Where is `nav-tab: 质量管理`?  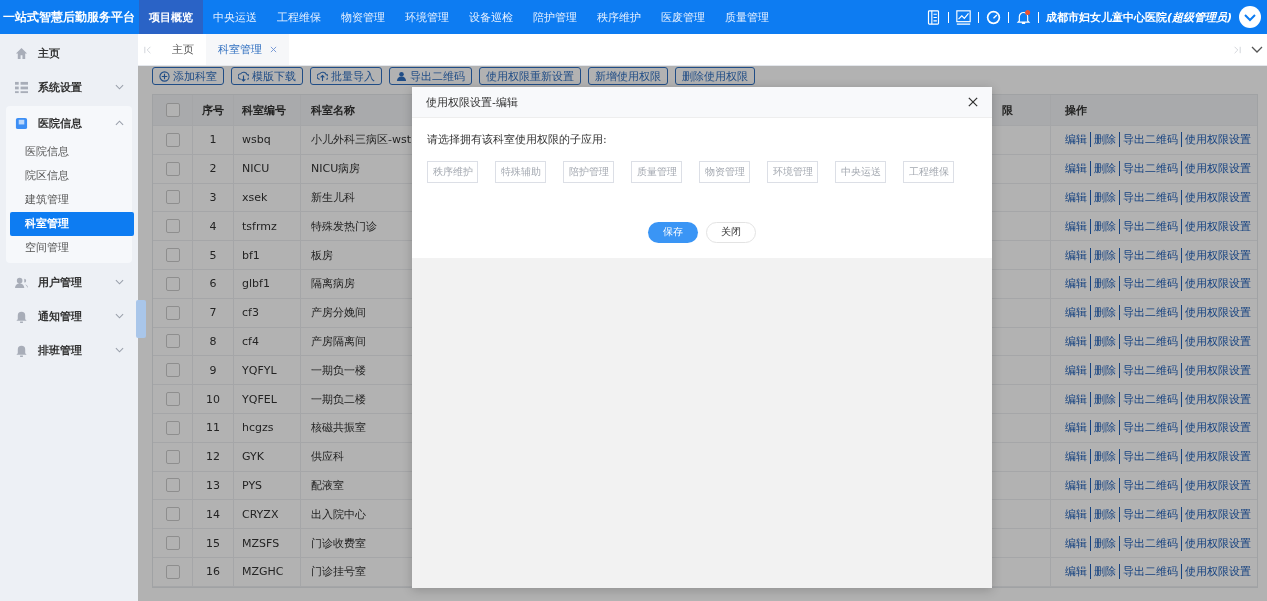
nav-tab: 质量管理 is located at coordinates (747, 17).